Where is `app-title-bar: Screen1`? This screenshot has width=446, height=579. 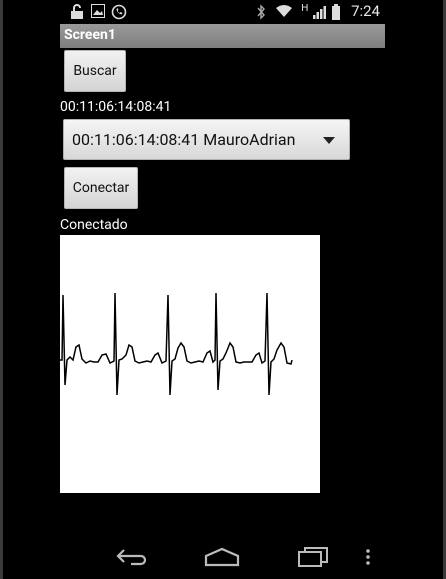
app-title-bar: Screen1 is located at coordinates (222, 36).